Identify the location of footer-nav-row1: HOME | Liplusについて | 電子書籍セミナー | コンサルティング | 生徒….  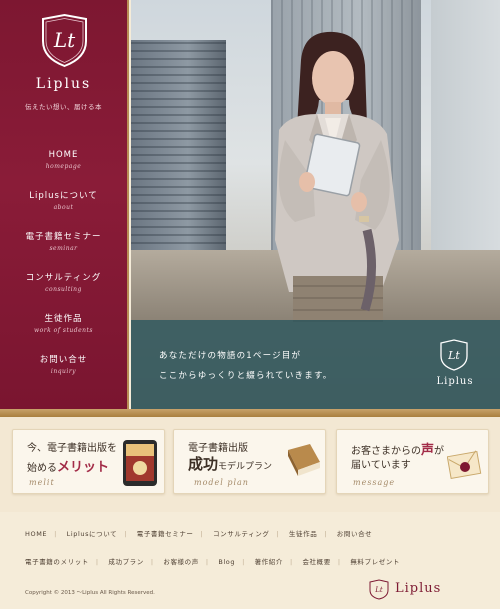
(198, 533).